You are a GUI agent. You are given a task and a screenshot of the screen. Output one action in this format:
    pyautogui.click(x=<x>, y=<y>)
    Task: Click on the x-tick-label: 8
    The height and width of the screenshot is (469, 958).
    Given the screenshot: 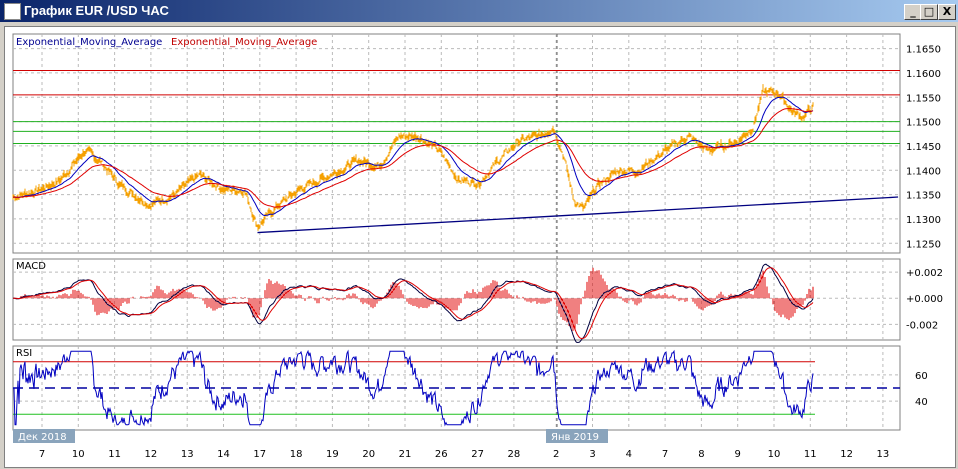 What is the action you would take?
    pyautogui.click(x=701, y=454)
    